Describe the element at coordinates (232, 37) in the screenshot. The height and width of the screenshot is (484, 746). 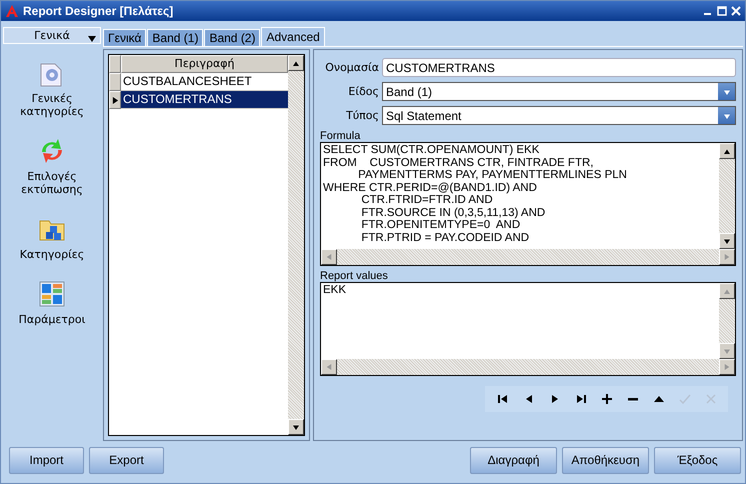
I see `tab: Band (2)` at that location.